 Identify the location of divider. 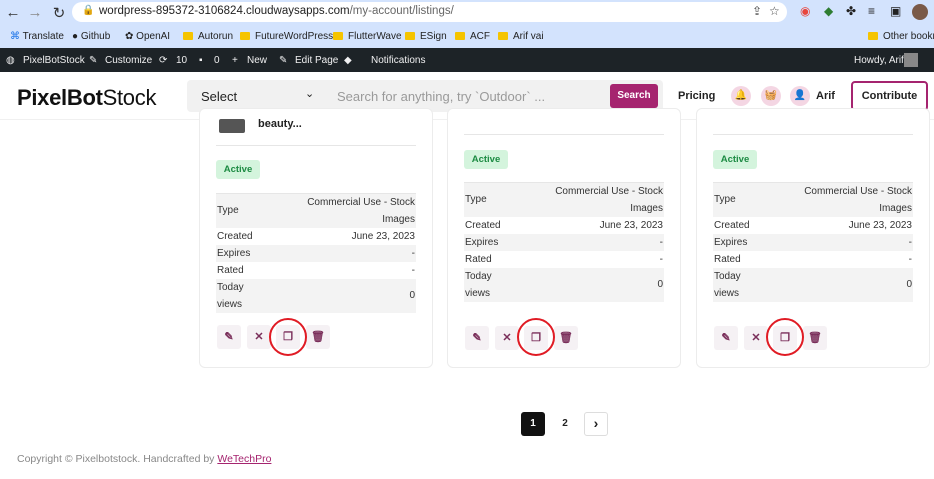
(813, 134).